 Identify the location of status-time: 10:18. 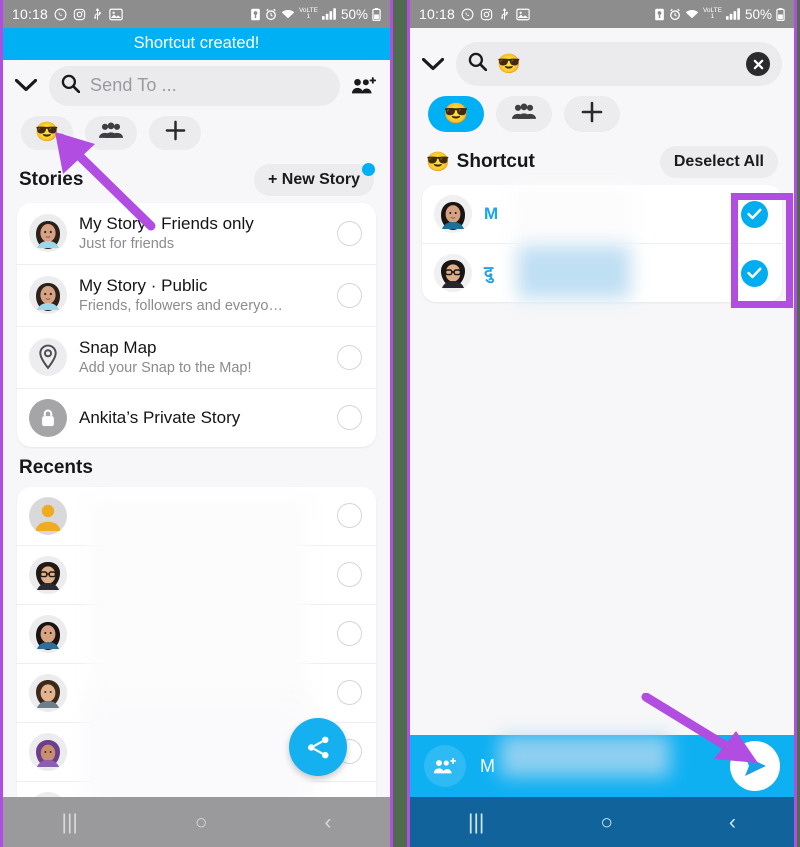
(437, 14).